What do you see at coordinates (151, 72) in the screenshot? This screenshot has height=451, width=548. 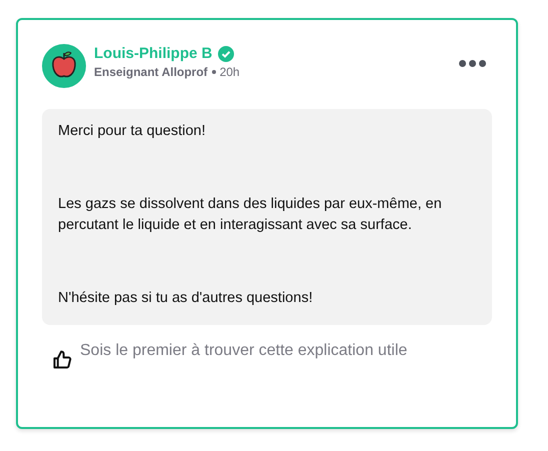 I see `author-role: Enseignant Alloprof` at bounding box center [151, 72].